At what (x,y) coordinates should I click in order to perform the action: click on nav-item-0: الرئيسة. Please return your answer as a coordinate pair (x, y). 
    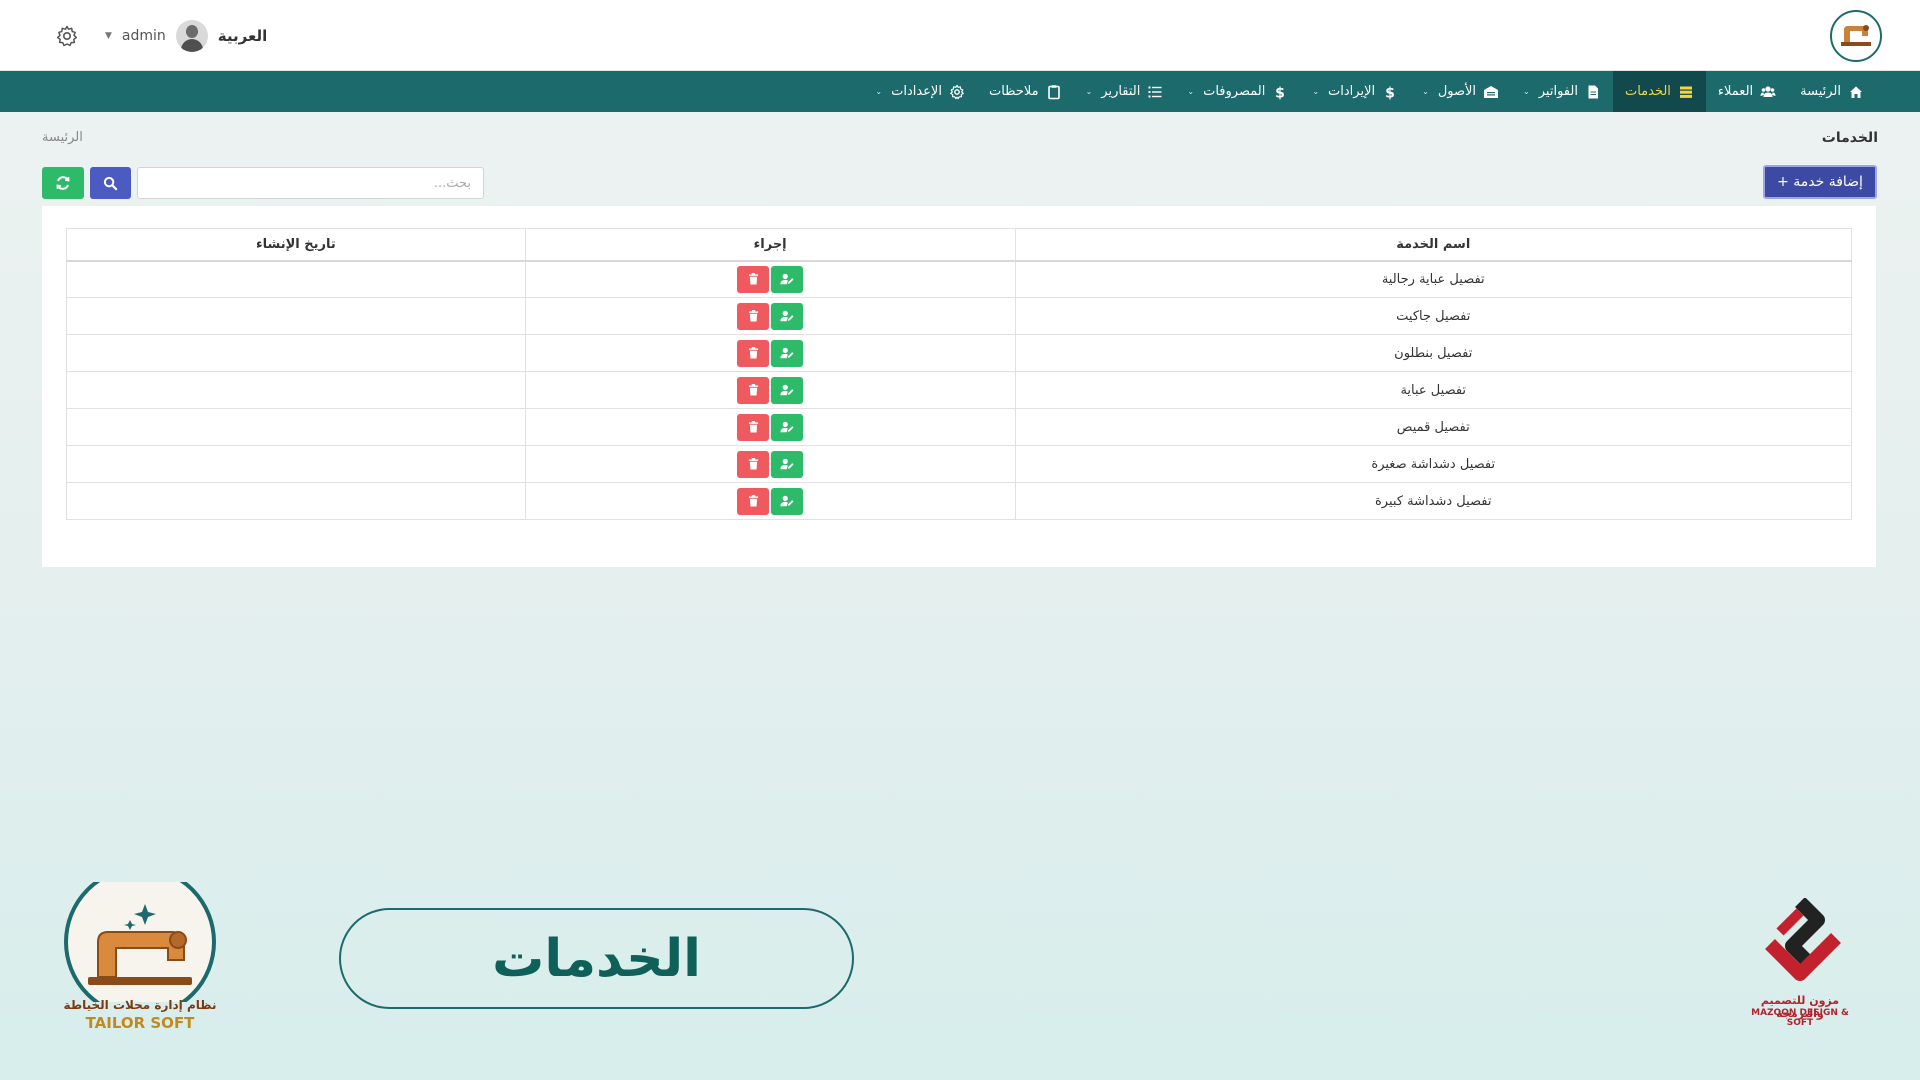
    Looking at the image, I should click on (1832, 91).